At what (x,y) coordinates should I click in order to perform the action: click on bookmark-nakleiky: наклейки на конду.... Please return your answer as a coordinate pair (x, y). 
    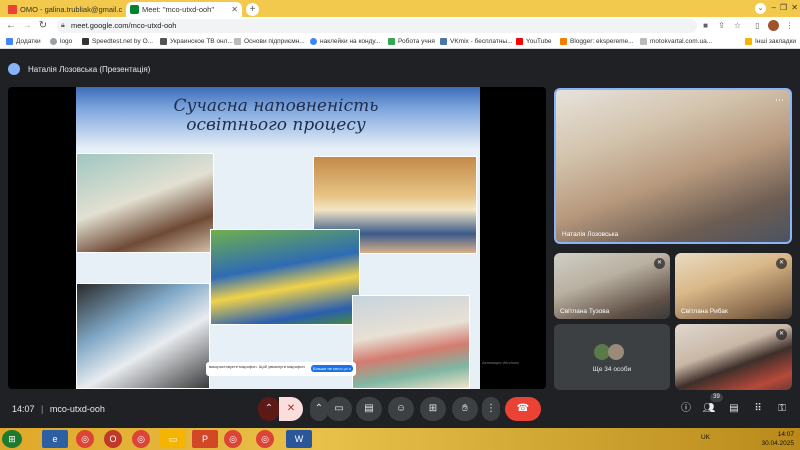
    Looking at the image, I should click on (345, 41).